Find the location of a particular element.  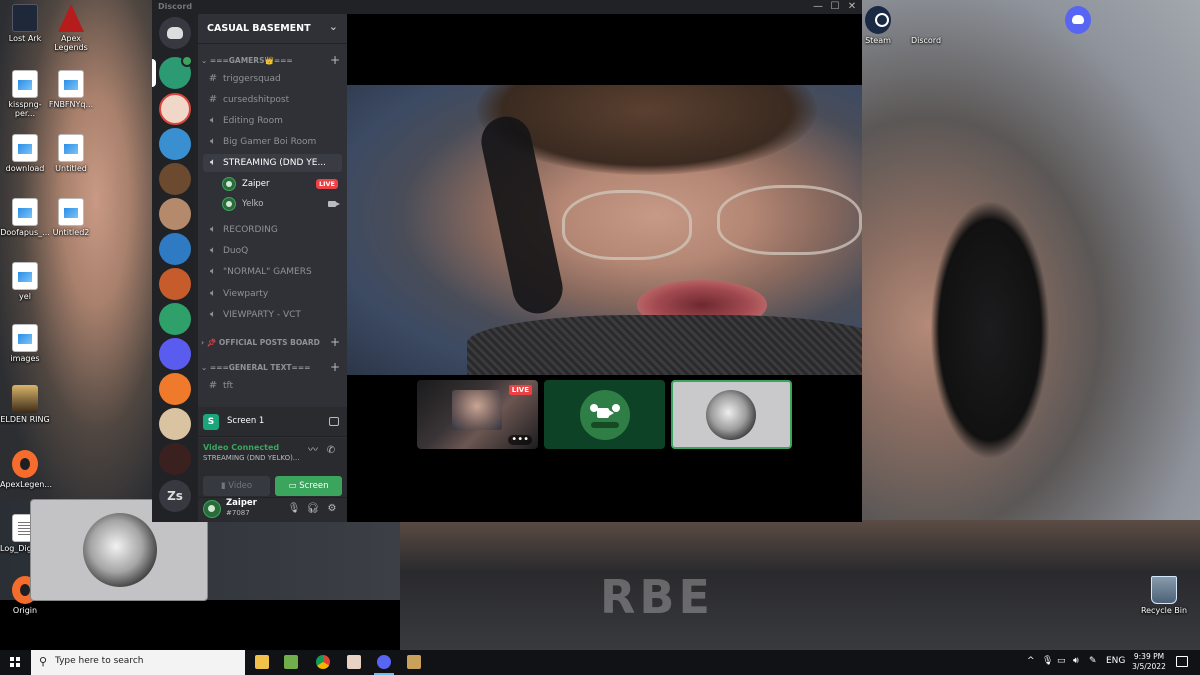

close-button: ✕ is located at coordinates (852, 7).